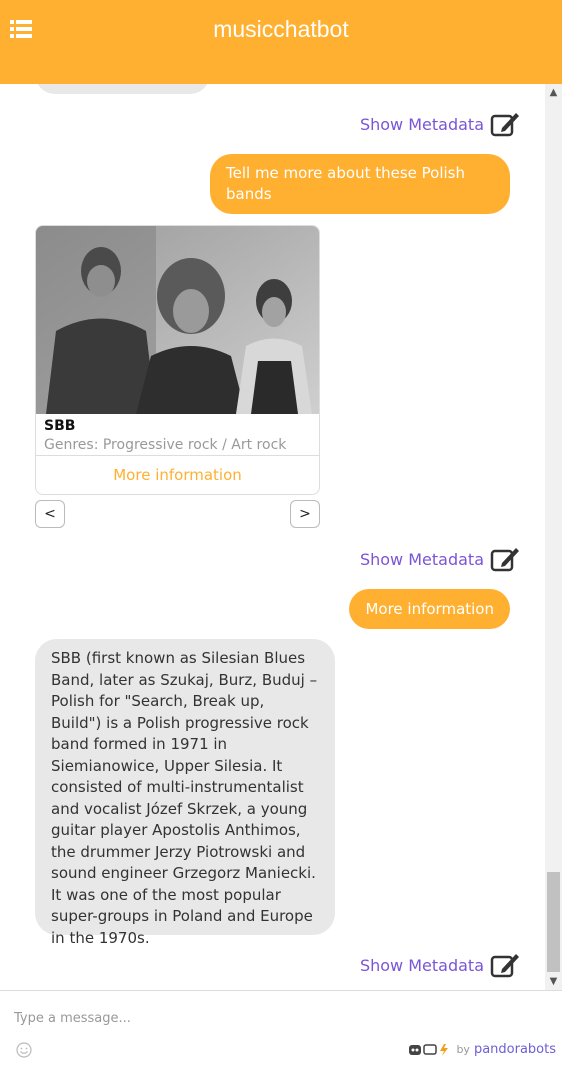 This screenshot has height=1066, width=562. Describe the element at coordinates (463, 1049) in the screenshot. I see `by-label: by` at that location.